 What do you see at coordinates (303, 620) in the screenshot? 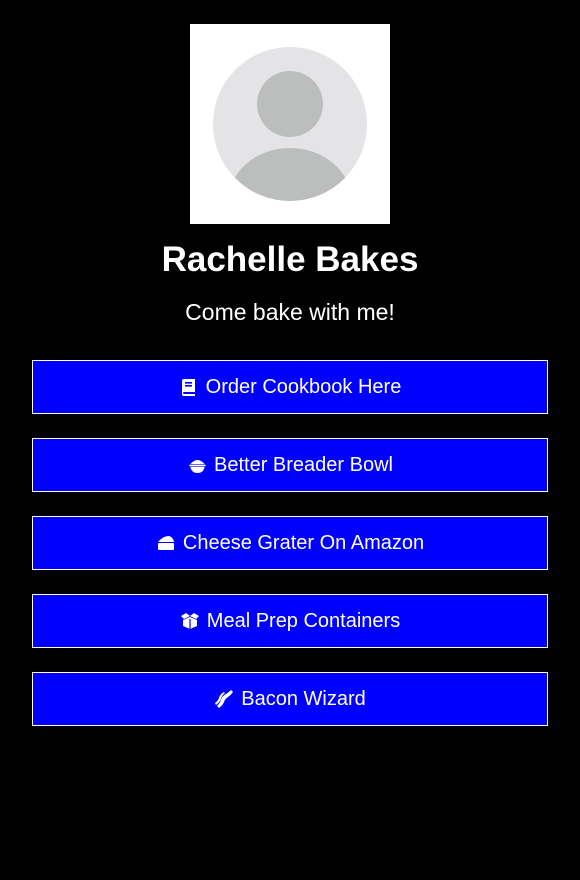
I see `link-label: Meal Prep Containers` at bounding box center [303, 620].